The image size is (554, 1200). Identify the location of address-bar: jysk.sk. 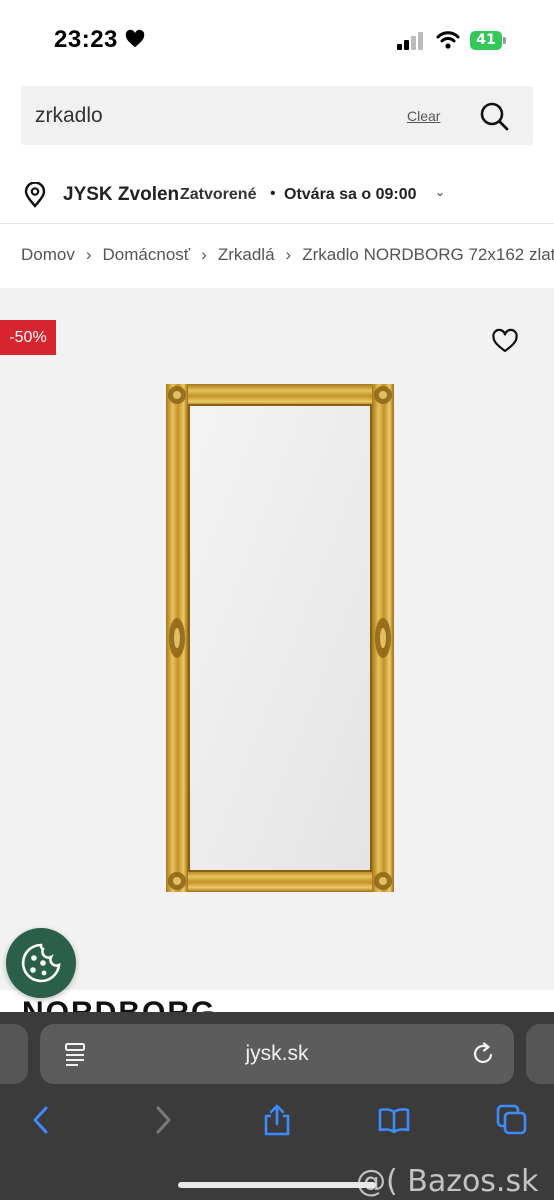
(277, 1054).